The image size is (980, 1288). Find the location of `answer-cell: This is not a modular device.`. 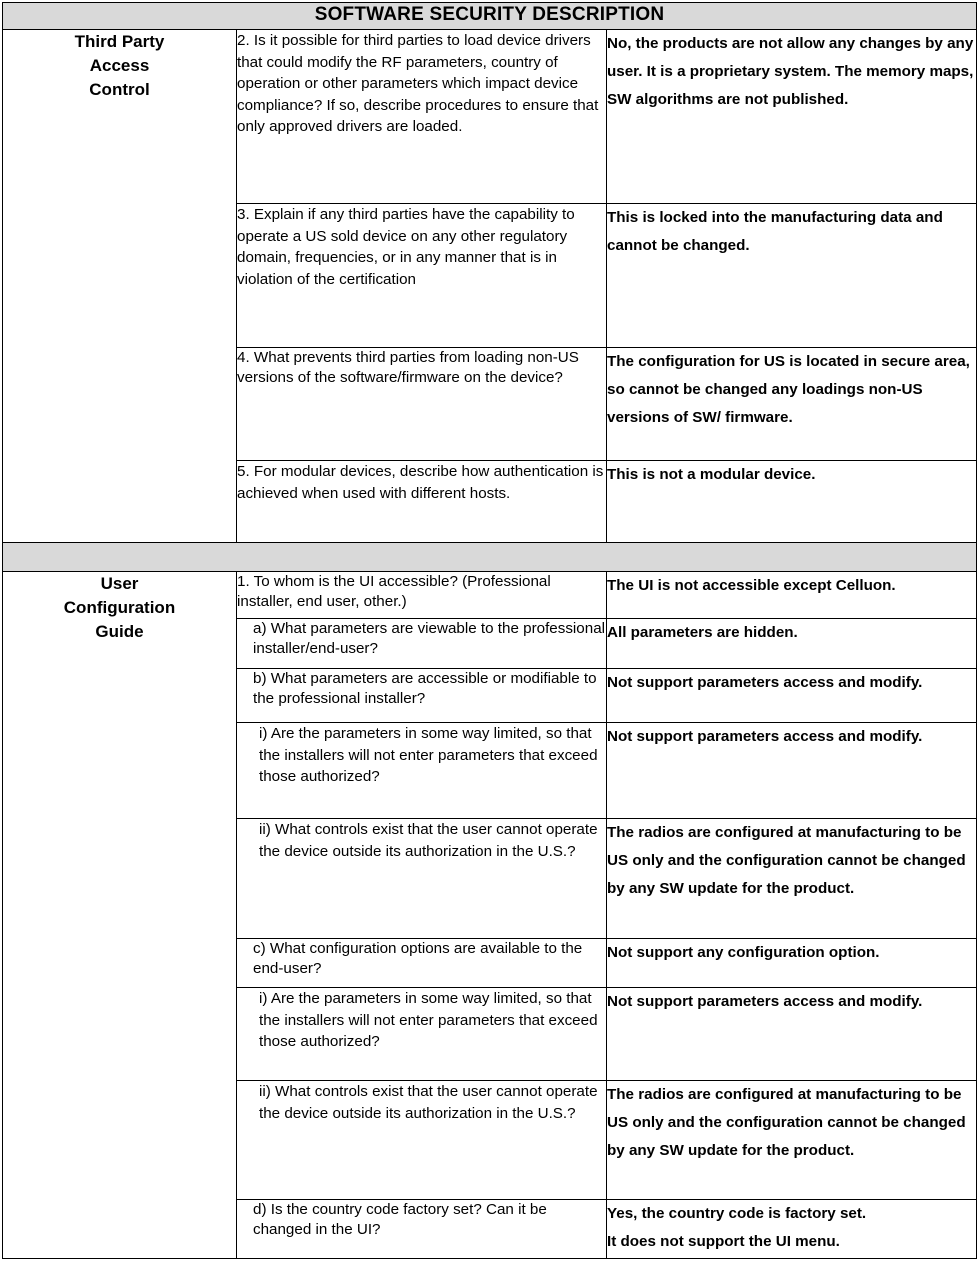

answer-cell: This is not a modular device. is located at coordinates (791, 501).